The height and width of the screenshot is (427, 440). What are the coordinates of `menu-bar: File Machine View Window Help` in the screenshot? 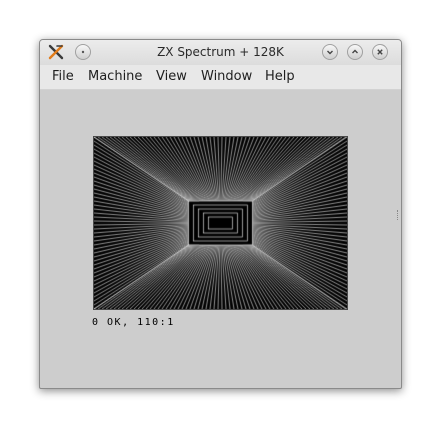 It's located at (220, 77).